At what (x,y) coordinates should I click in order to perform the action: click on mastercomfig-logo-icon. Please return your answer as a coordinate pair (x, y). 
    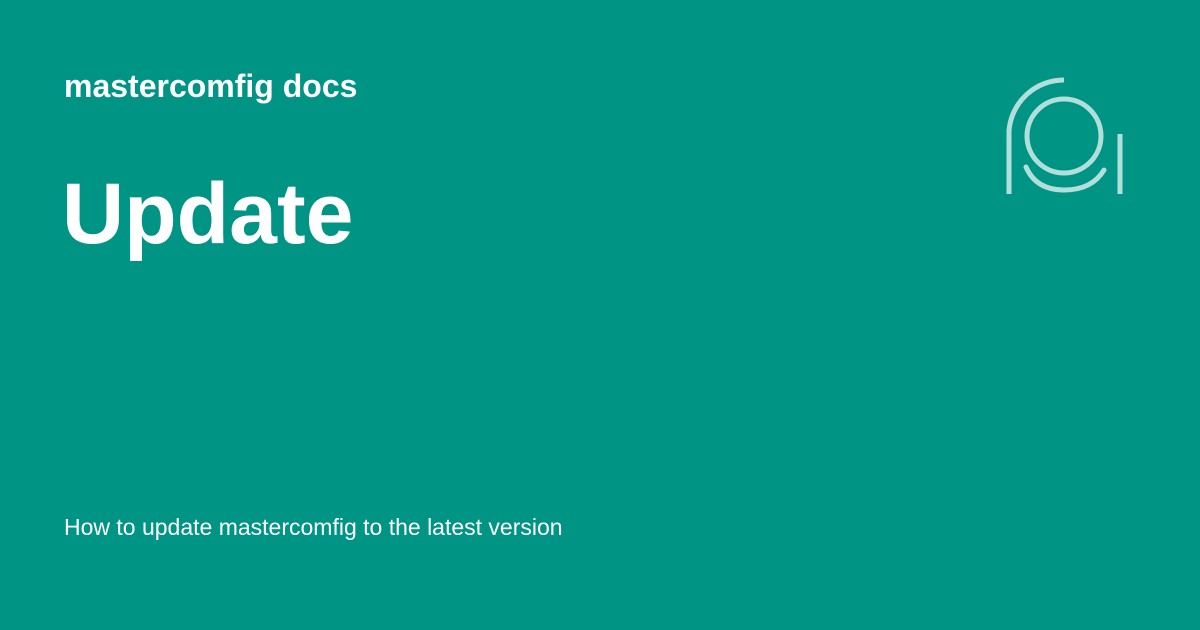
    Looking at the image, I should click on (1064, 135).